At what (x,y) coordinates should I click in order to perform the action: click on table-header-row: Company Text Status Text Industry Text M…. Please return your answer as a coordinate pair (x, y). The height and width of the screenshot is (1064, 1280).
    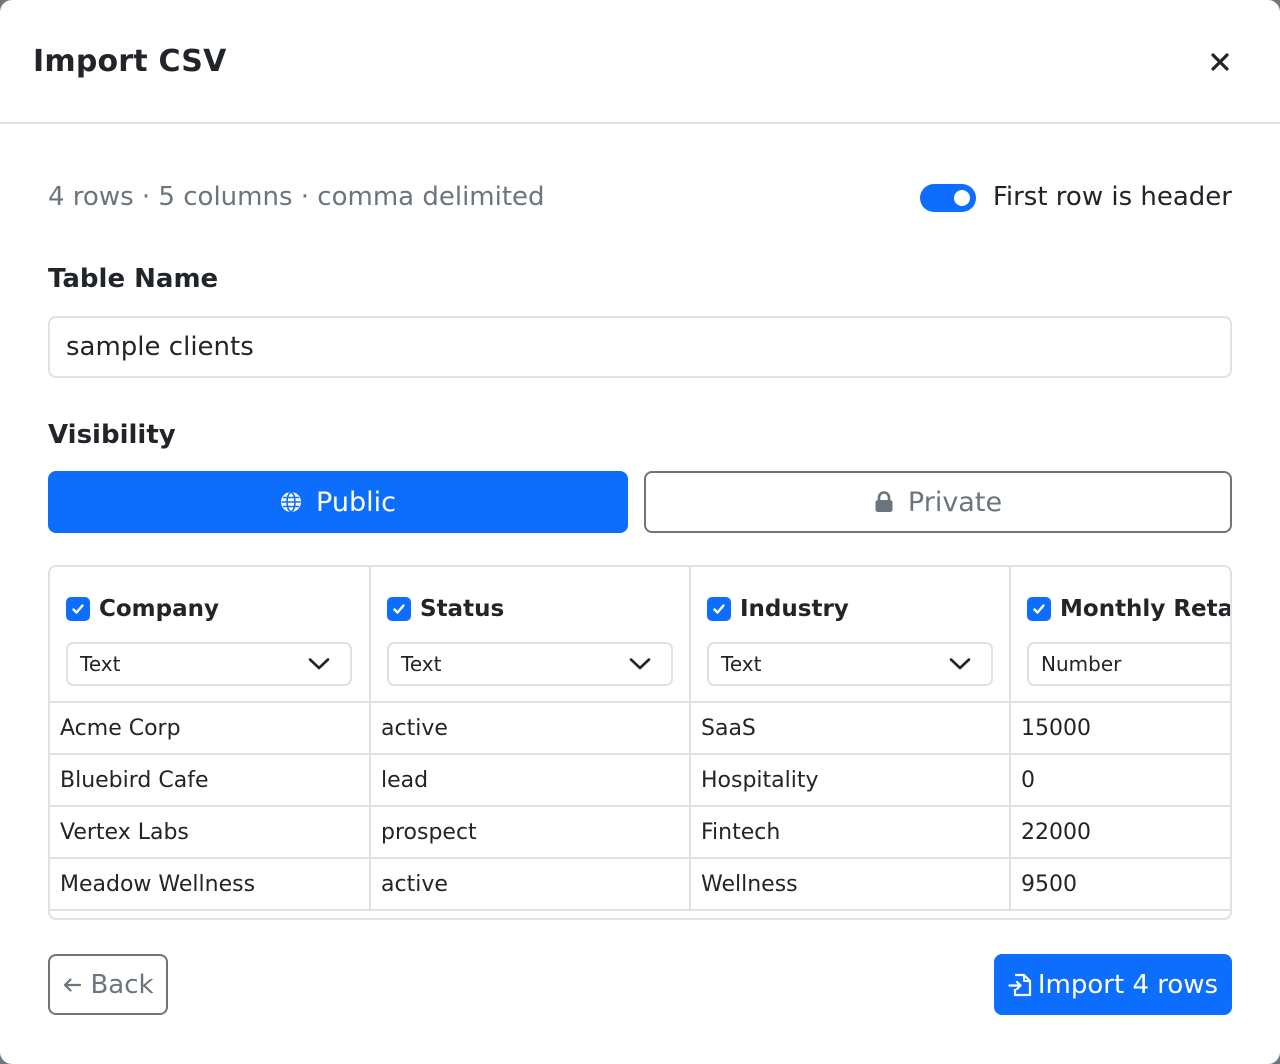
    Looking at the image, I should click on (641, 635).